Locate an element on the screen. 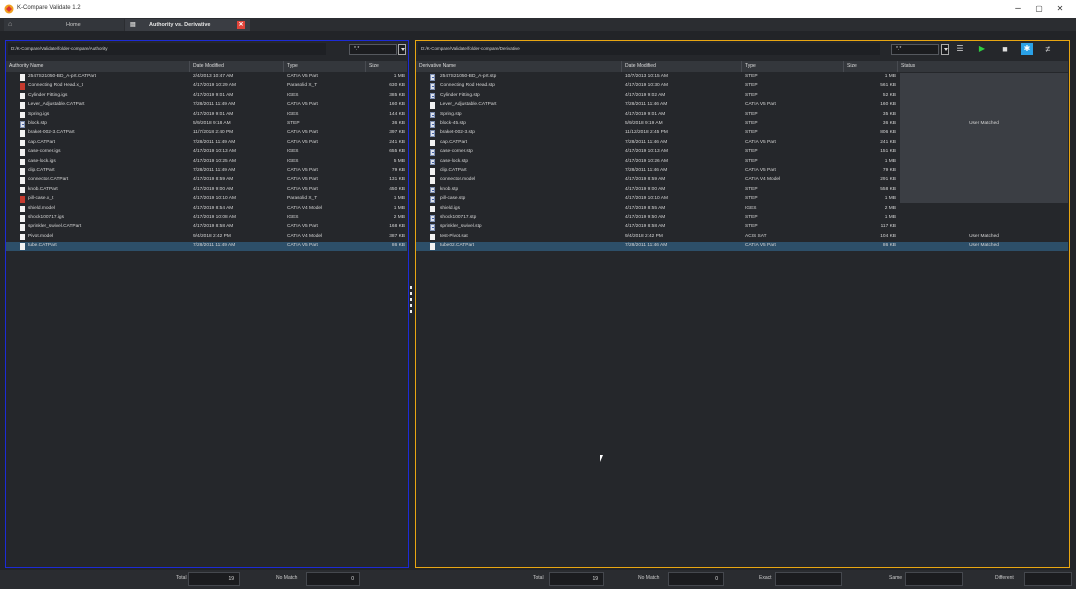  cell-size: 151 KB is located at coordinates (888, 152).